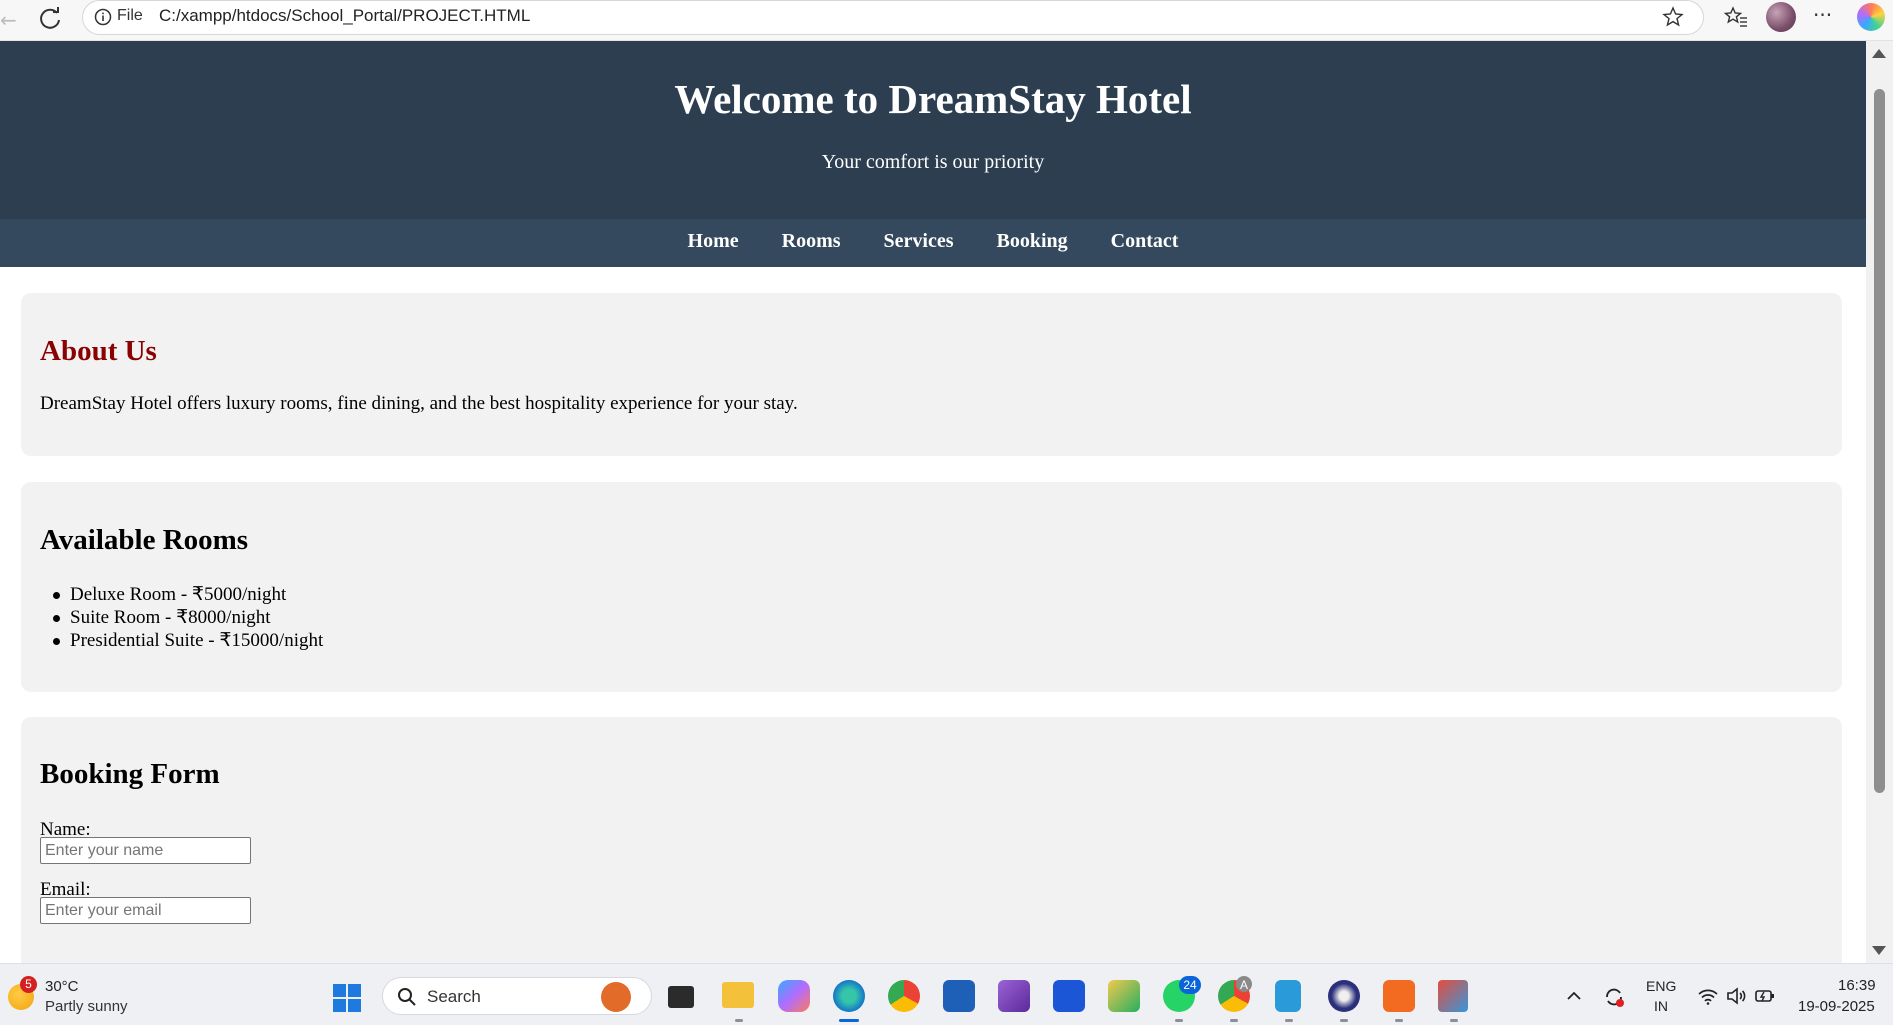 Image resolution: width=1893 pixels, height=1025 pixels. What do you see at coordinates (1288, 996) in the screenshot?
I see `notepad-icon` at bounding box center [1288, 996].